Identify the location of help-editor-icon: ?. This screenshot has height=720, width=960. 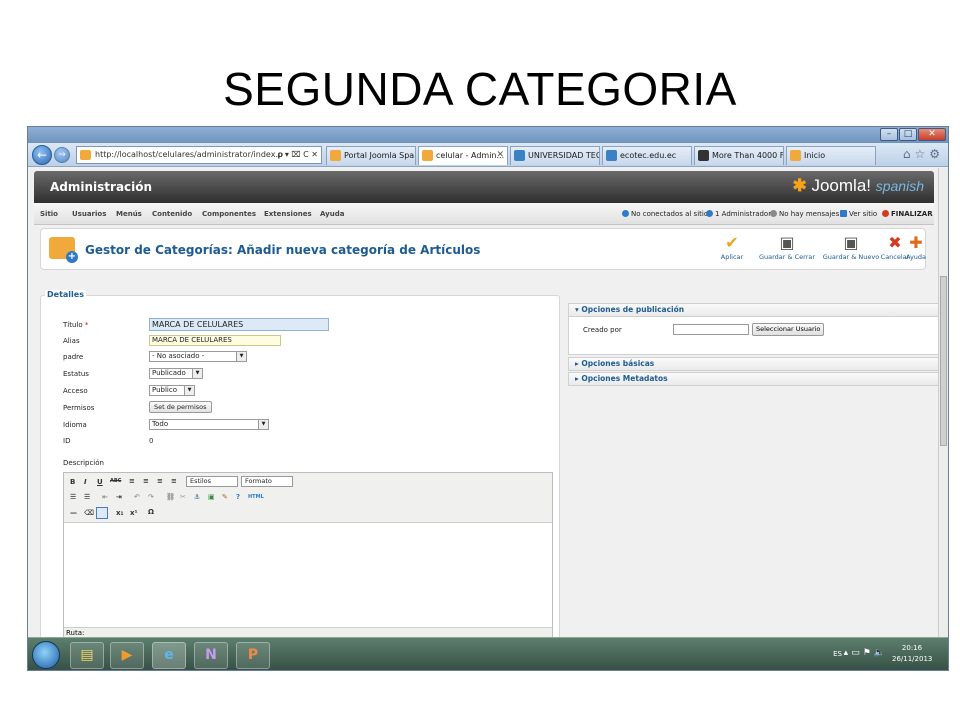
(238, 497).